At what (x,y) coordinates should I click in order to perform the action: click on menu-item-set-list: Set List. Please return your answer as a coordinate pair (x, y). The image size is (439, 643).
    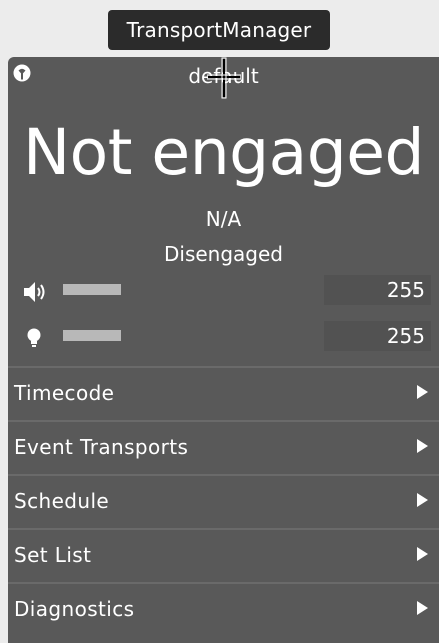
    Looking at the image, I should click on (223, 555).